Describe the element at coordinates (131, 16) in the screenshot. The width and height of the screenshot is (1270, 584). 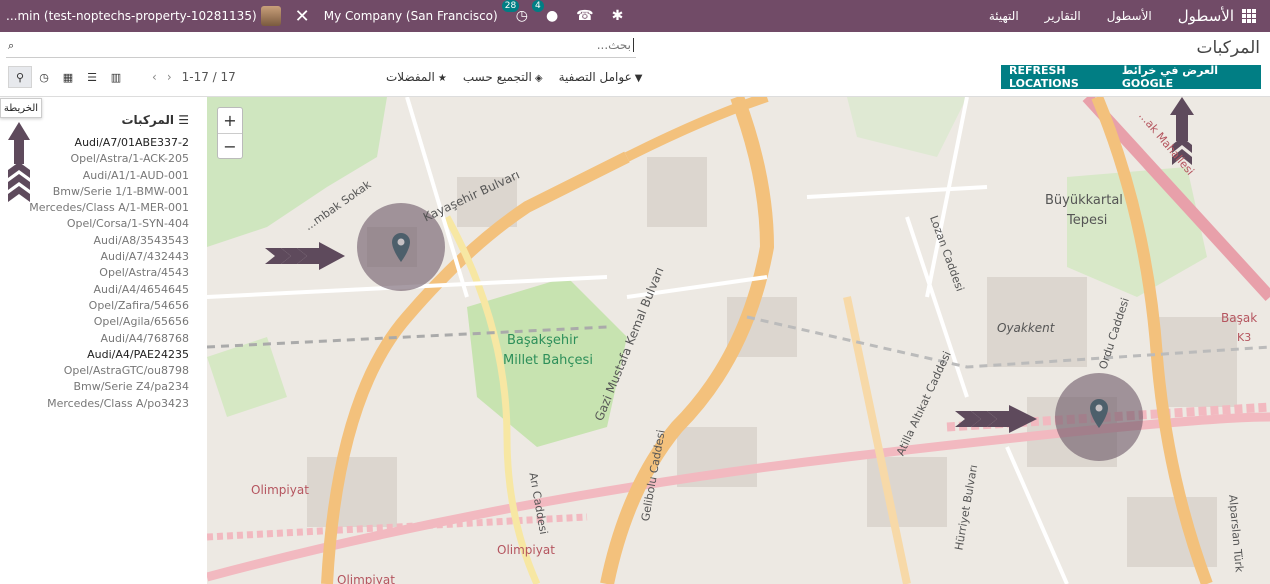
I see `user-menu: ...min (test-noptechs-property-10281135)` at that location.